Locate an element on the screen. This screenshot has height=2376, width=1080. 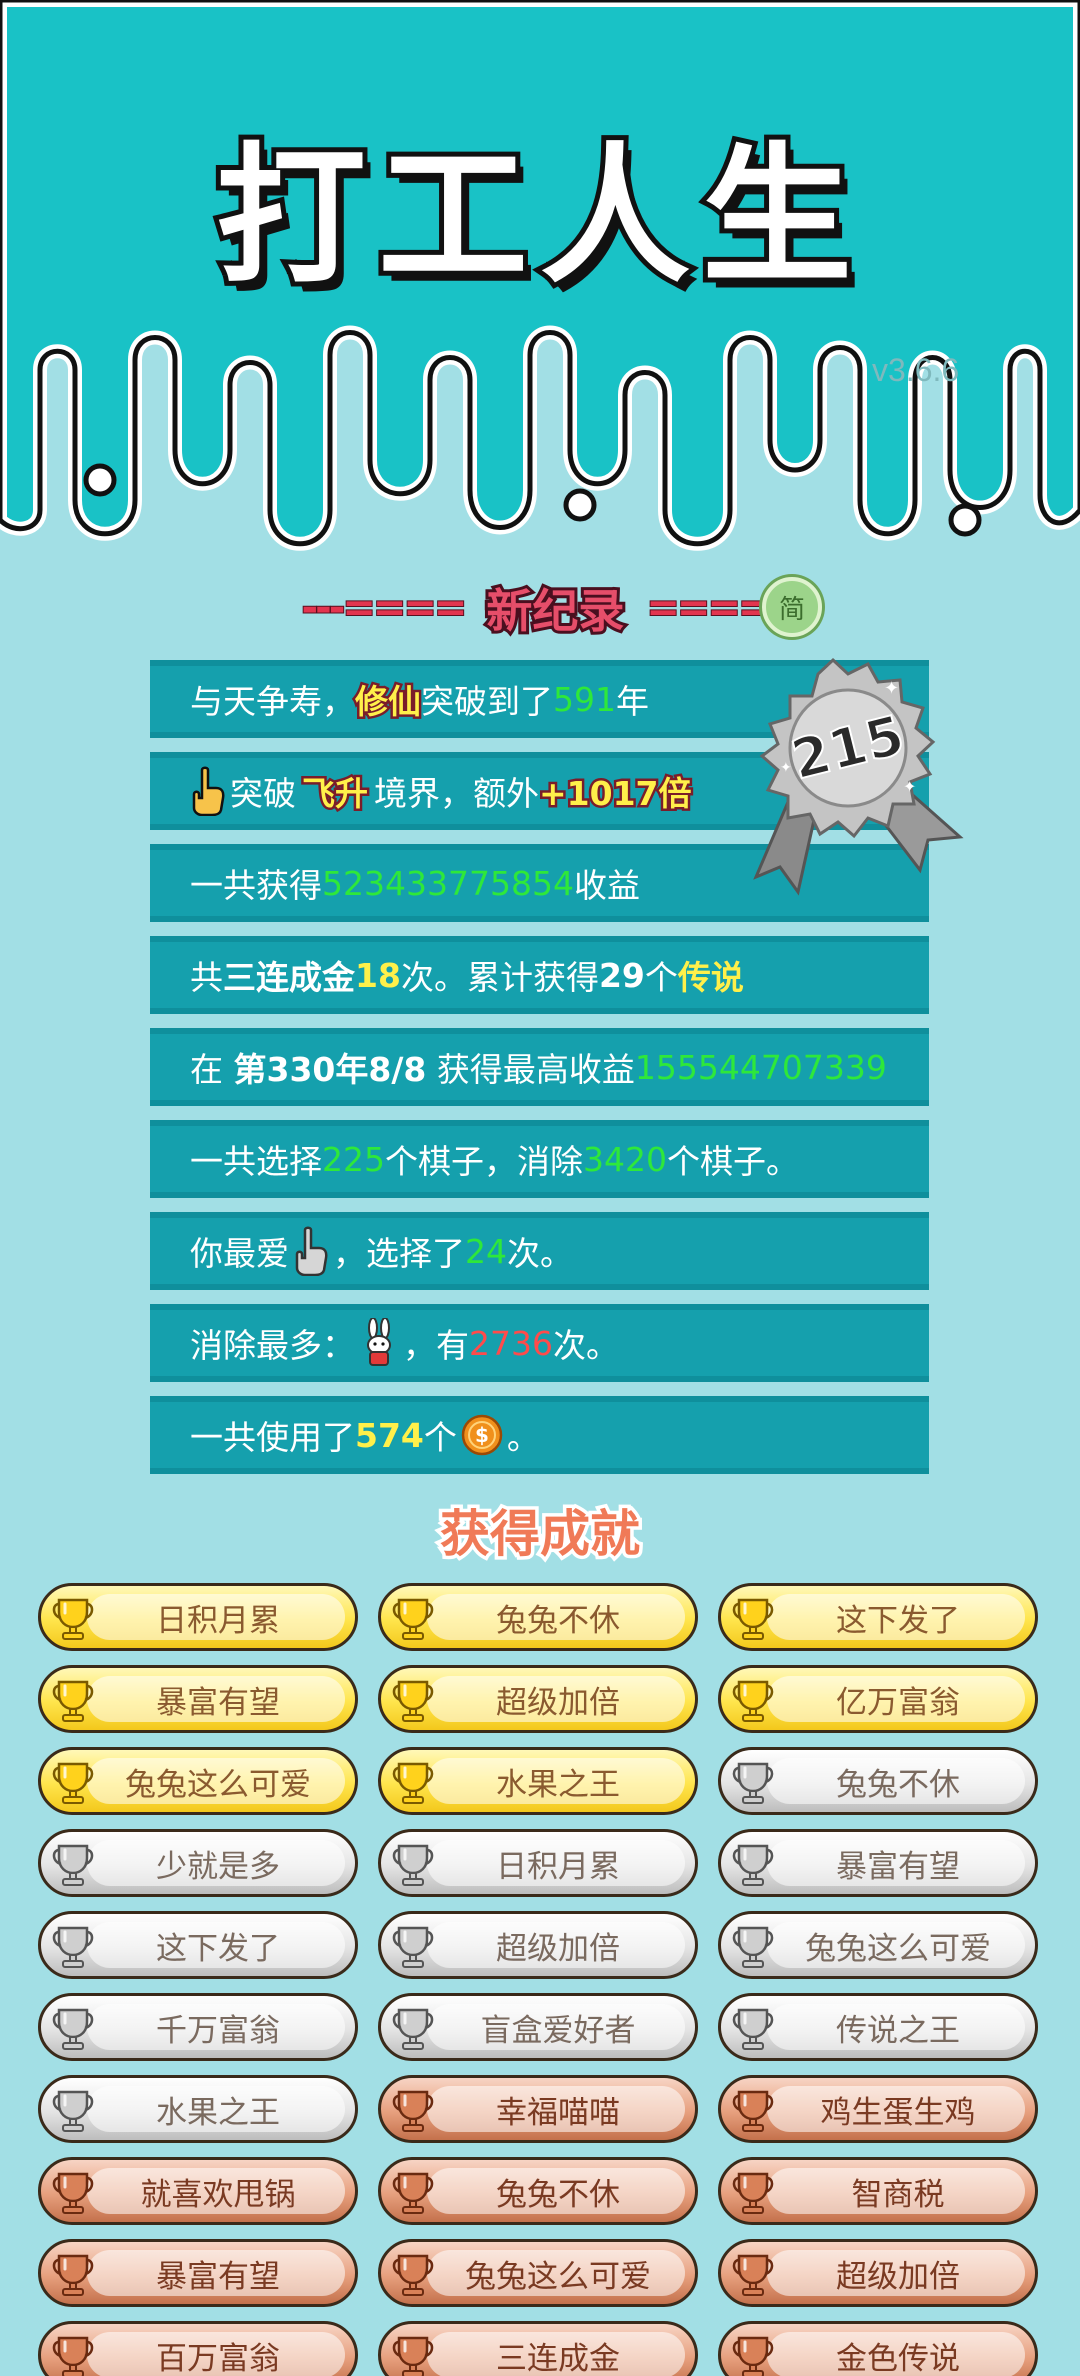
achievement-label: 三连成金 is located at coordinates (558, 2358).